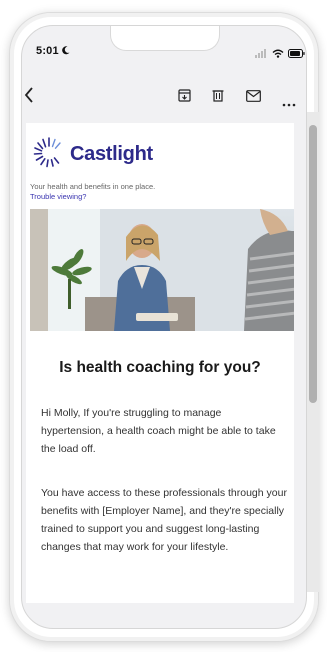 This screenshot has width=327, height=652. What do you see at coordinates (289, 103) in the screenshot?
I see `more-icon` at bounding box center [289, 103].